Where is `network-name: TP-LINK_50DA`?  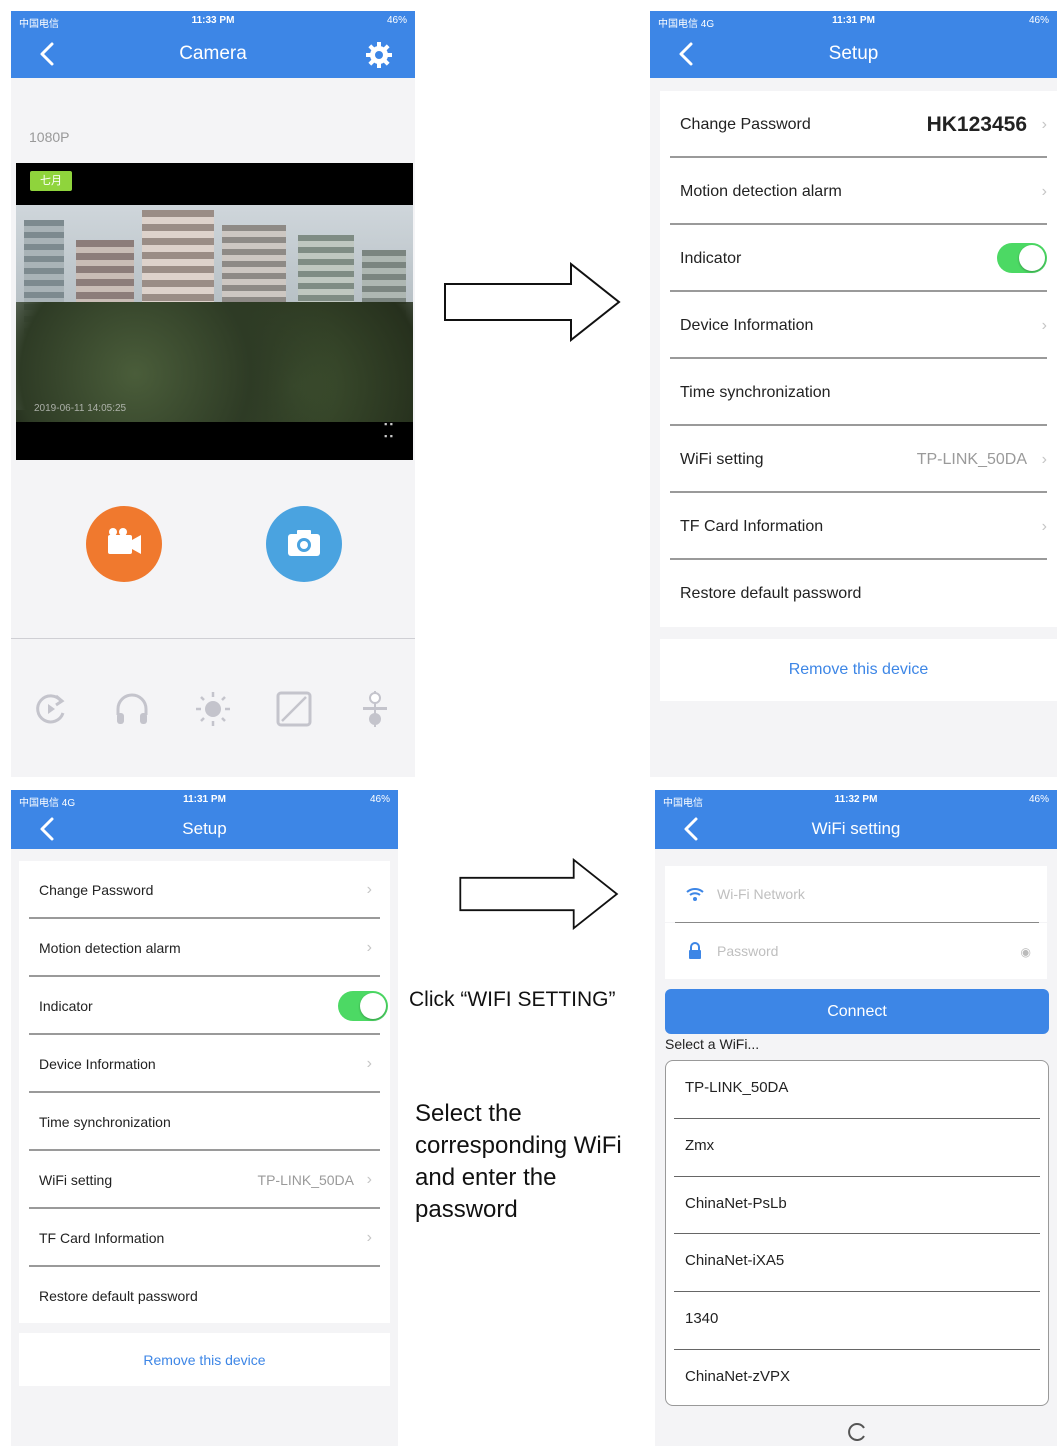 network-name: TP-LINK_50DA is located at coordinates (737, 1087).